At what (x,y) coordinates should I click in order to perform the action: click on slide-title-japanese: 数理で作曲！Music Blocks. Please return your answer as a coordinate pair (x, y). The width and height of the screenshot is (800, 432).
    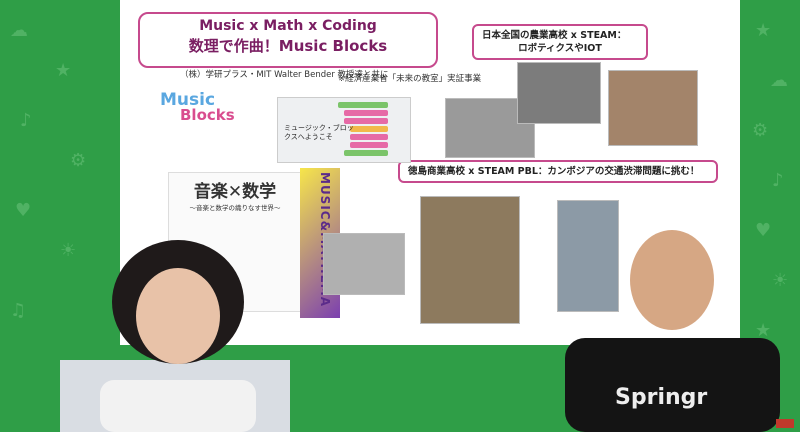
    Looking at the image, I should click on (288, 46).